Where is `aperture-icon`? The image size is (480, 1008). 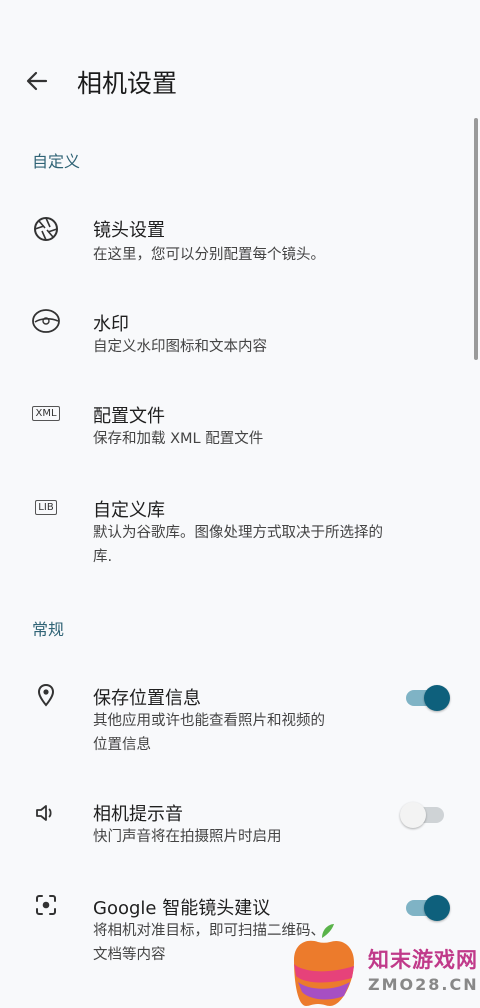
aperture-icon is located at coordinates (46, 229).